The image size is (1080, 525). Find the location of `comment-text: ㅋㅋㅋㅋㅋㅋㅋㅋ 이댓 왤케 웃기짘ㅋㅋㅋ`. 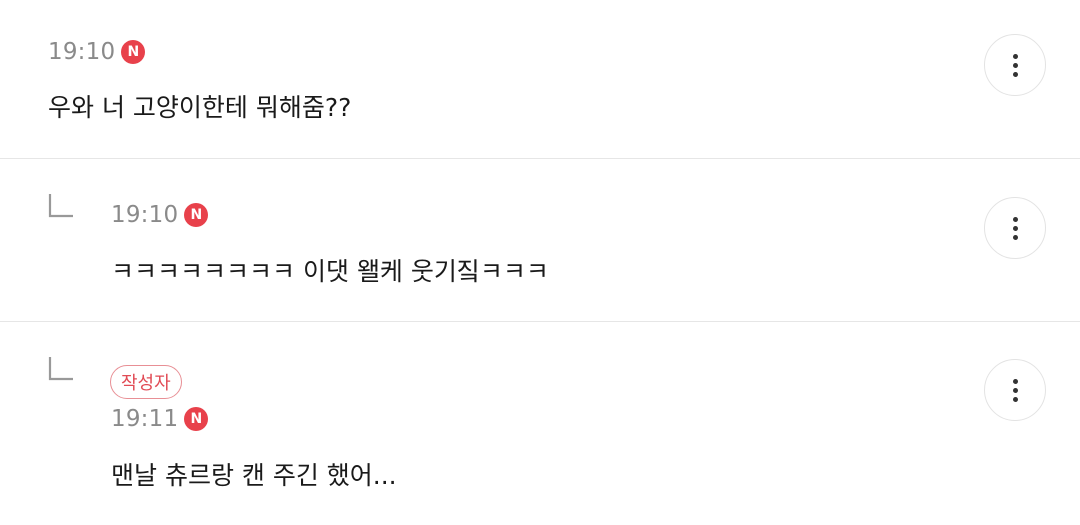

comment-text: ㅋㅋㅋㅋㅋㅋㅋㅋ 이댓 왤케 웃기짘ㅋㅋㅋ is located at coordinates (330, 271).